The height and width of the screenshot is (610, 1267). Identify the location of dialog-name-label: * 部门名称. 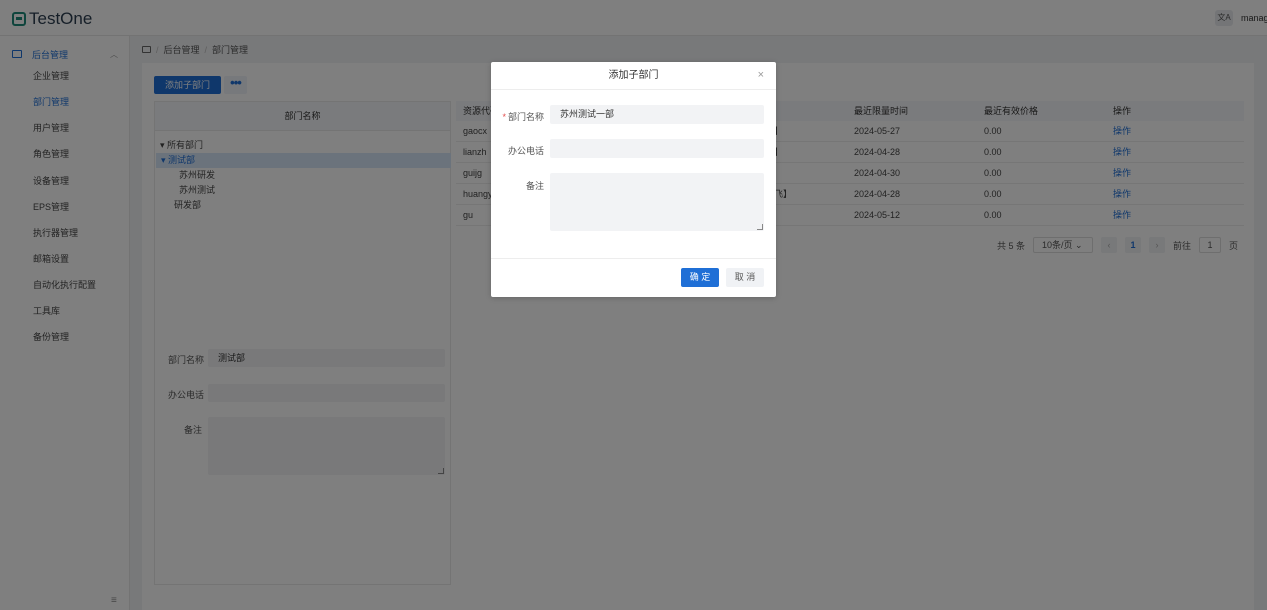
(521, 116).